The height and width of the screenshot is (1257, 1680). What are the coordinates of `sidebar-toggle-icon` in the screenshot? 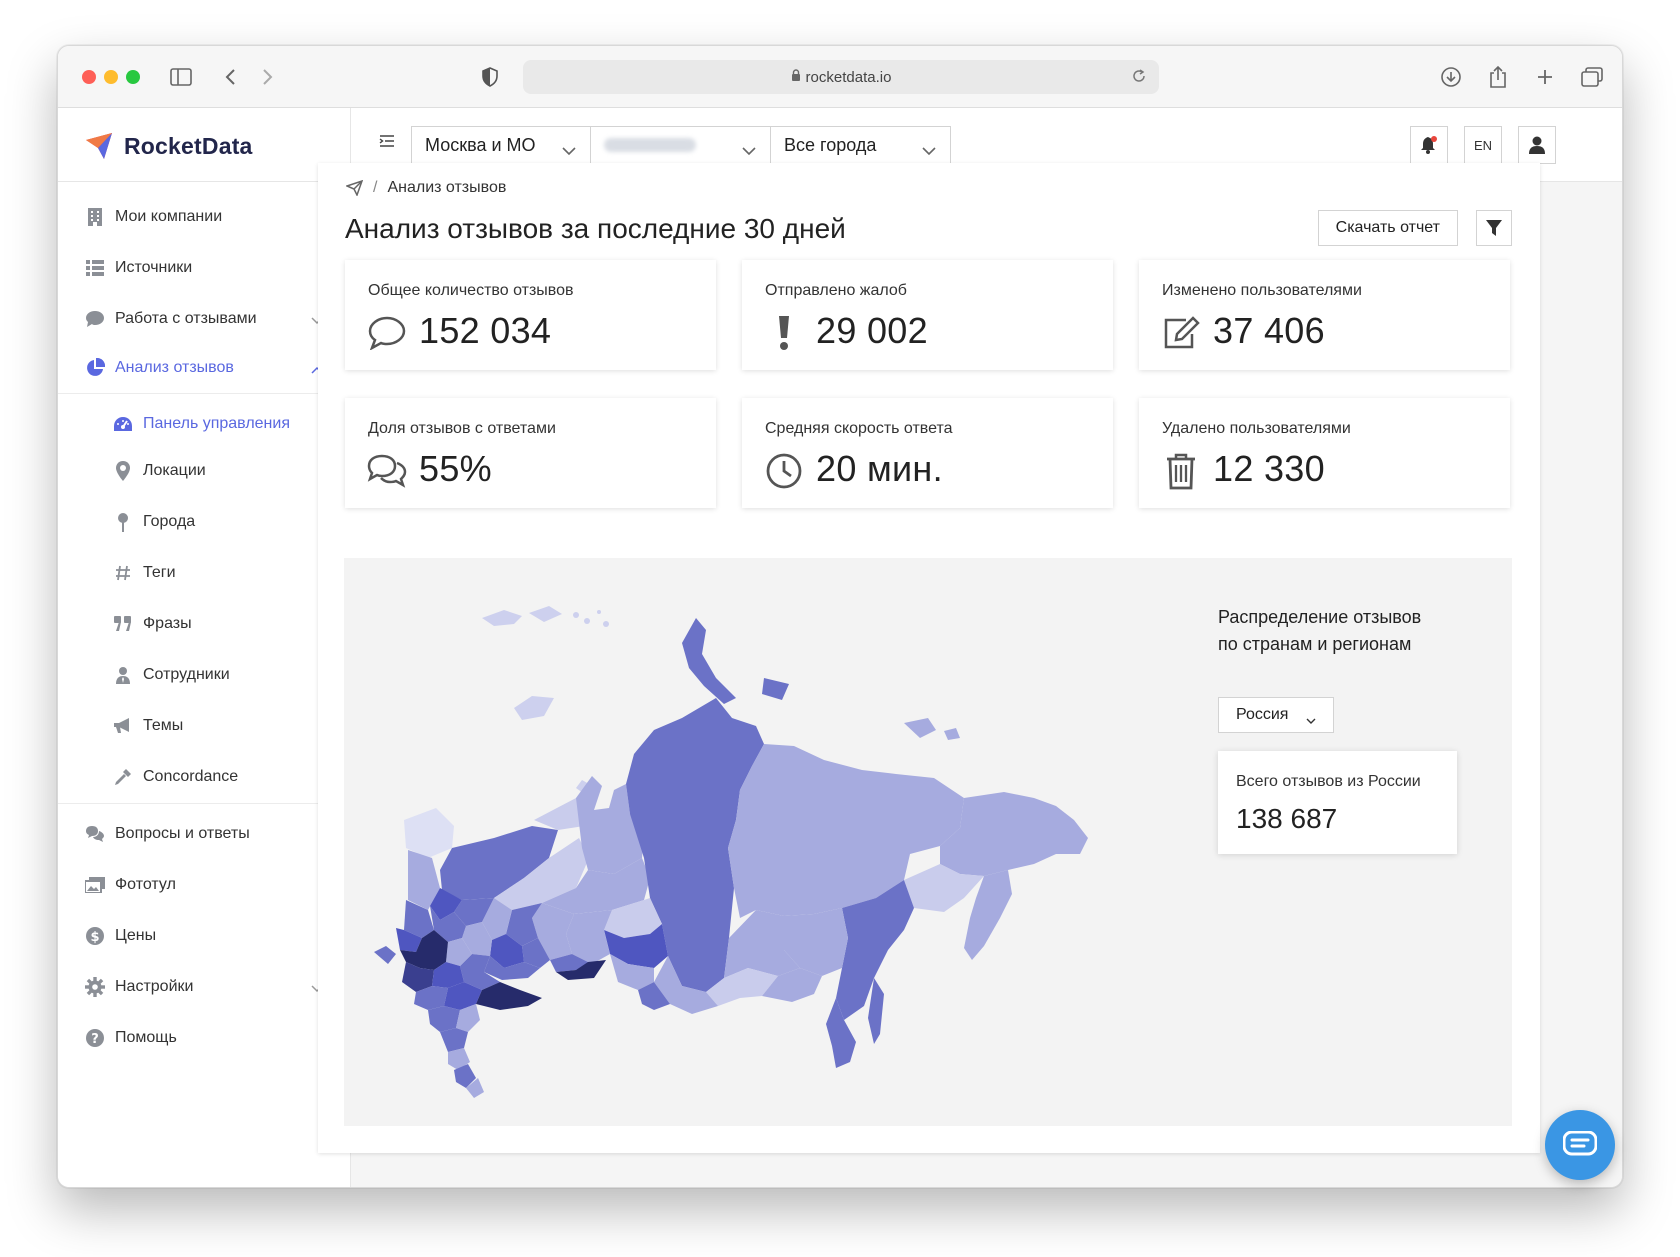 It's located at (181, 77).